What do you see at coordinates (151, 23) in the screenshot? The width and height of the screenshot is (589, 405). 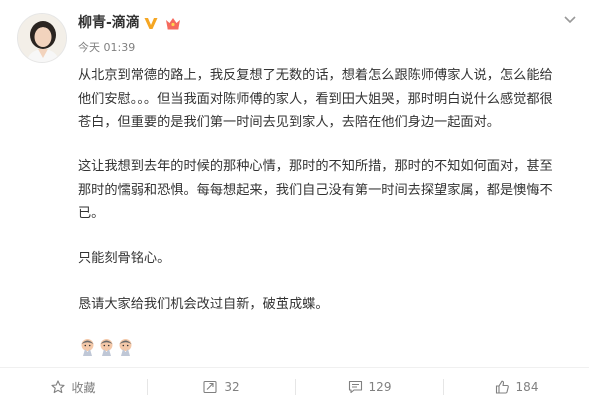 I see `verified-v-icon` at bounding box center [151, 23].